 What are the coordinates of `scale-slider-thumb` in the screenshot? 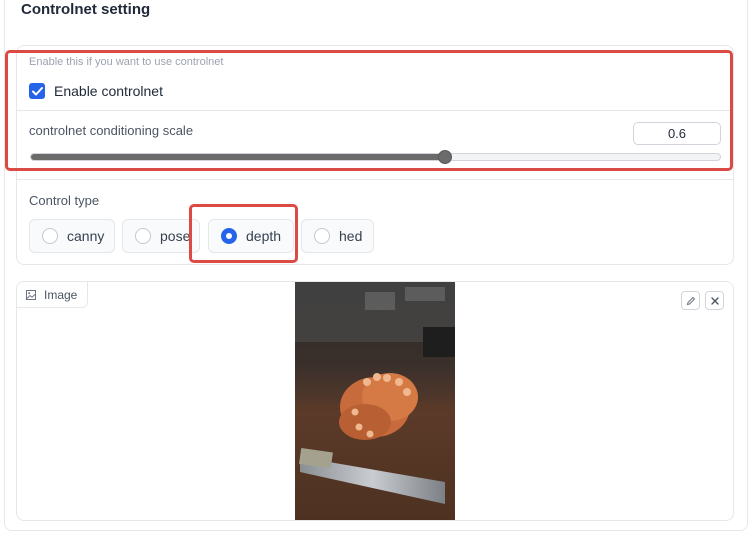 It's located at (444, 157).